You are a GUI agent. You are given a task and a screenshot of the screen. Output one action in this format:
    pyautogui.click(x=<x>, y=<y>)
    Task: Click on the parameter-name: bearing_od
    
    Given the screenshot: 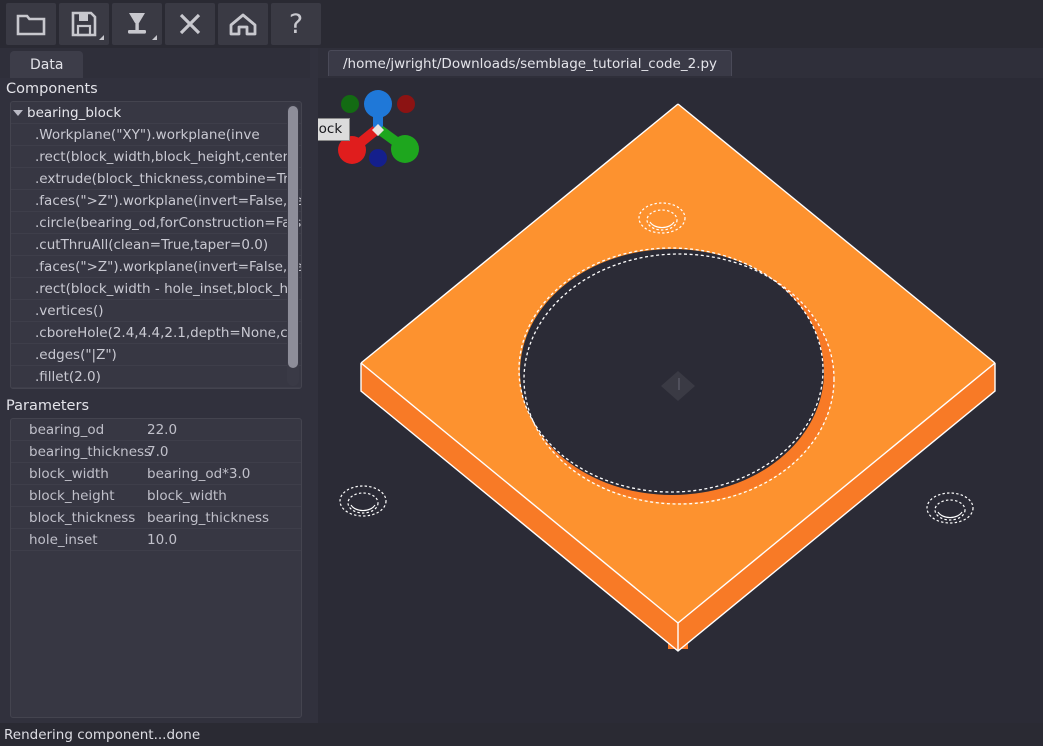 What is the action you would take?
    pyautogui.click(x=67, y=429)
    